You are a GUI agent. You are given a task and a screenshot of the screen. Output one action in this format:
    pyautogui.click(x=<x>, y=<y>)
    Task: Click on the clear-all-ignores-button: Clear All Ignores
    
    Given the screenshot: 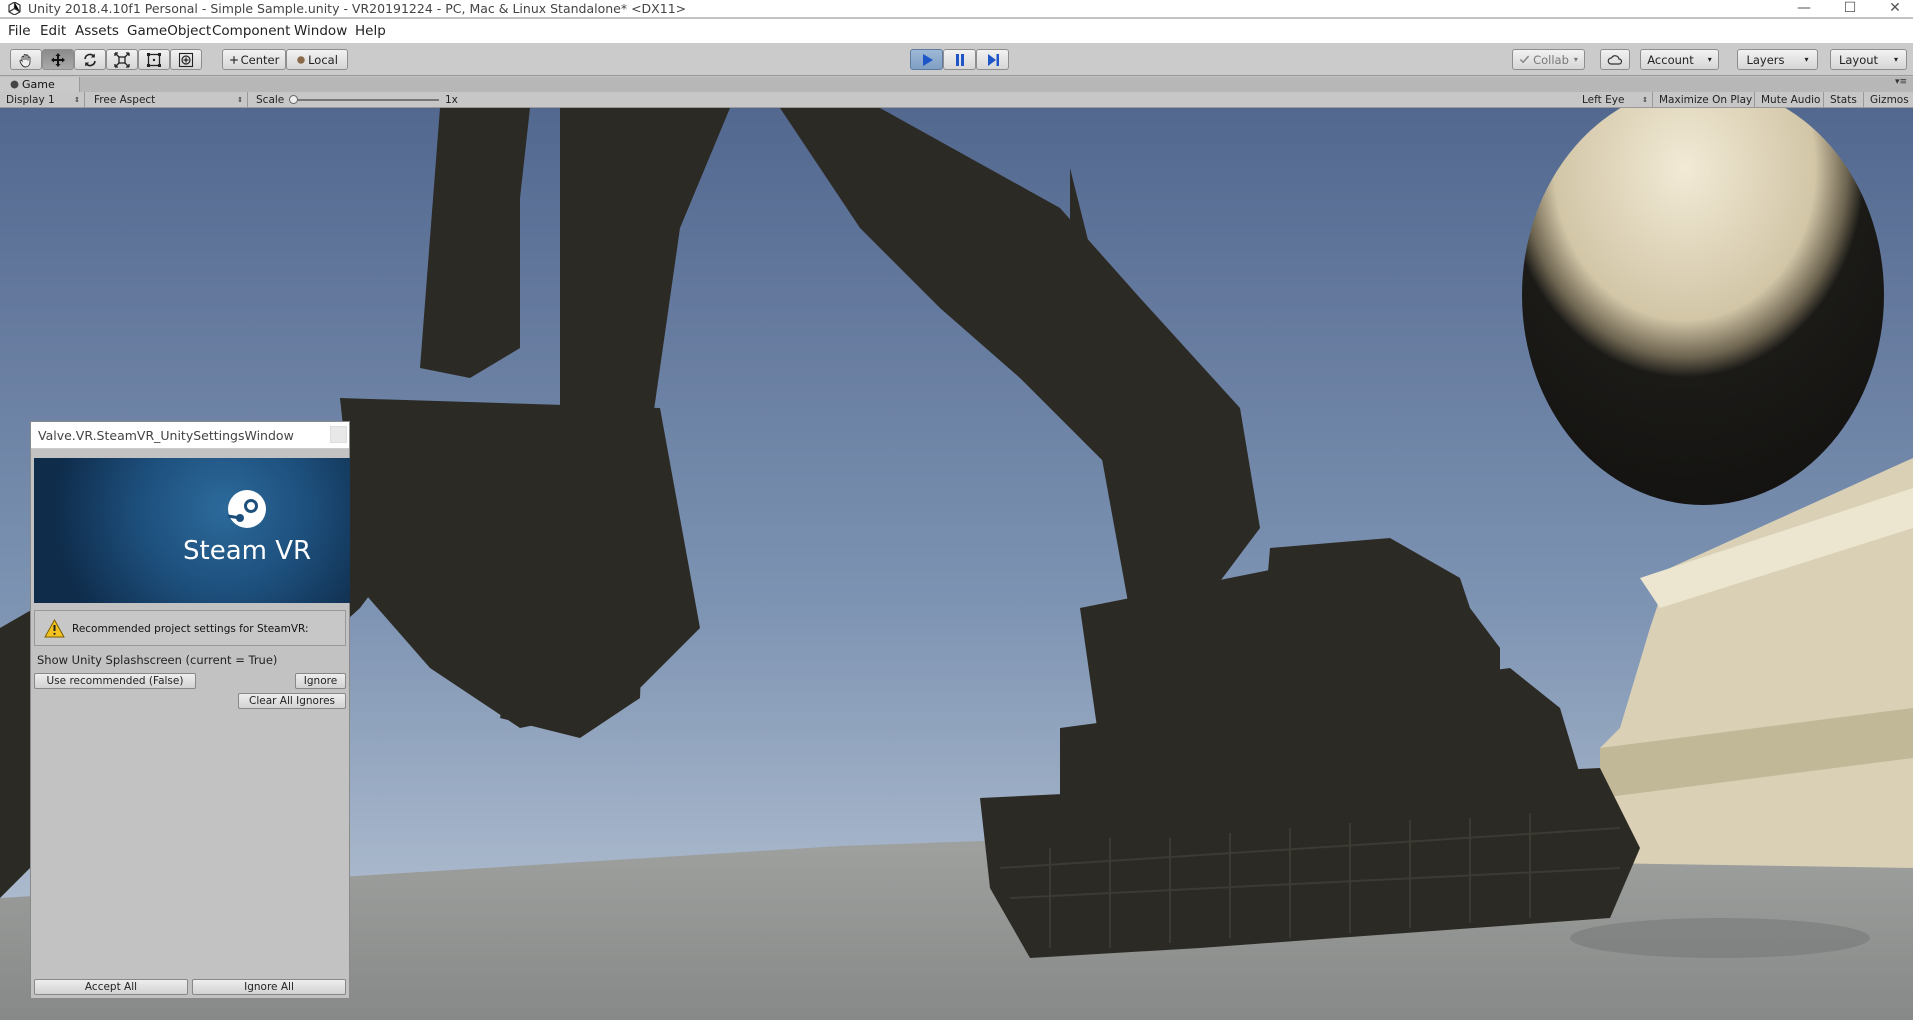 What is the action you would take?
    pyautogui.click(x=292, y=701)
    